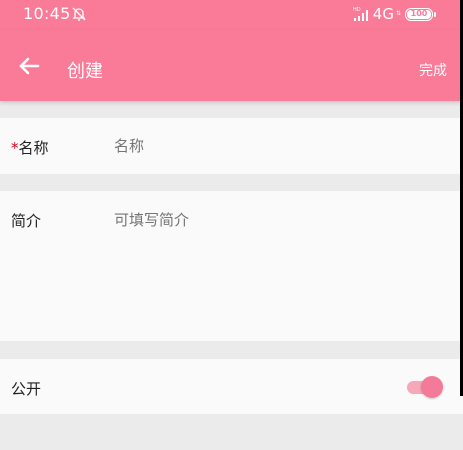 This screenshot has width=463, height=450. I want to click on back-button, so click(29, 66).